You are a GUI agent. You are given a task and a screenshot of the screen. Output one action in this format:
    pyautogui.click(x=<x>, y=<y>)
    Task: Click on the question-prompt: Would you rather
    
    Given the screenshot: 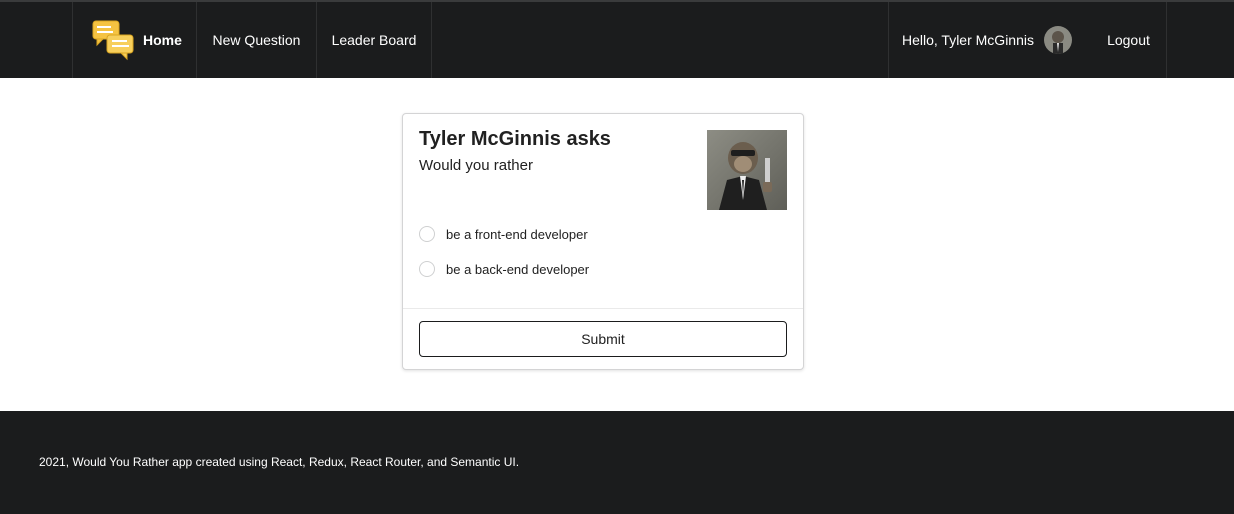 What is the action you would take?
    pyautogui.click(x=476, y=165)
    